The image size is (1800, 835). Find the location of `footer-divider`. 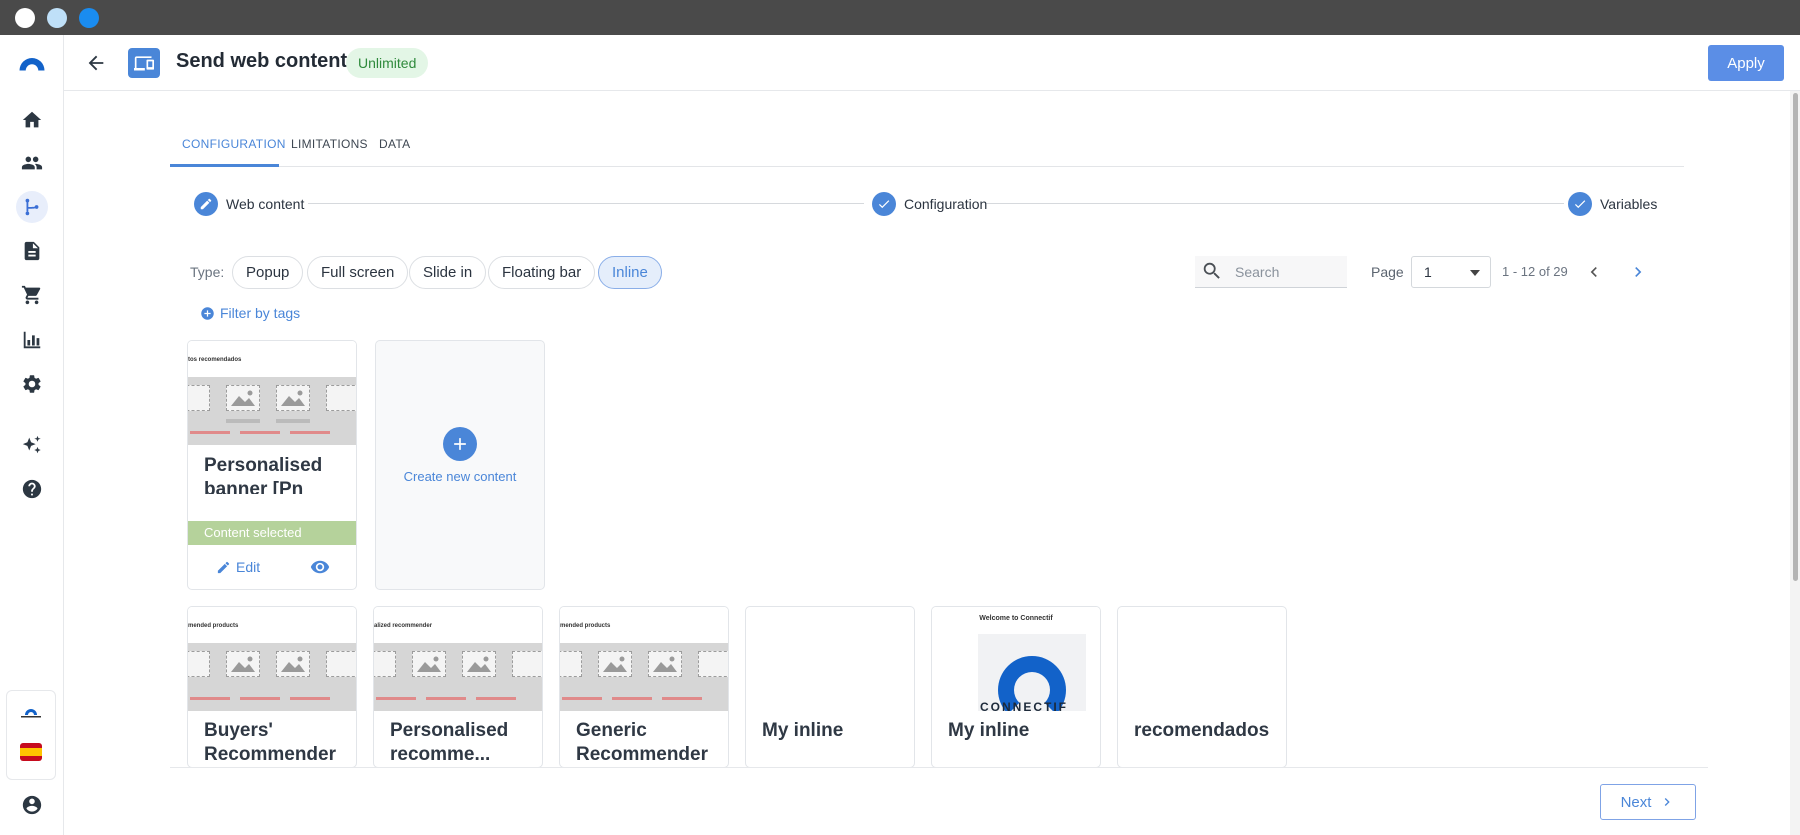

footer-divider is located at coordinates (939, 767).